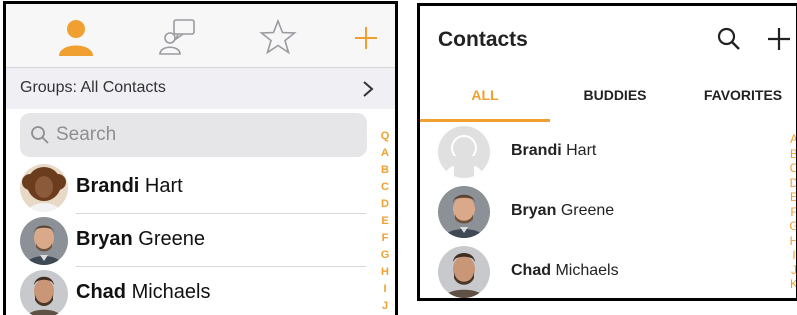  What do you see at coordinates (368, 89) in the screenshot?
I see `chevron-right-icon` at bounding box center [368, 89].